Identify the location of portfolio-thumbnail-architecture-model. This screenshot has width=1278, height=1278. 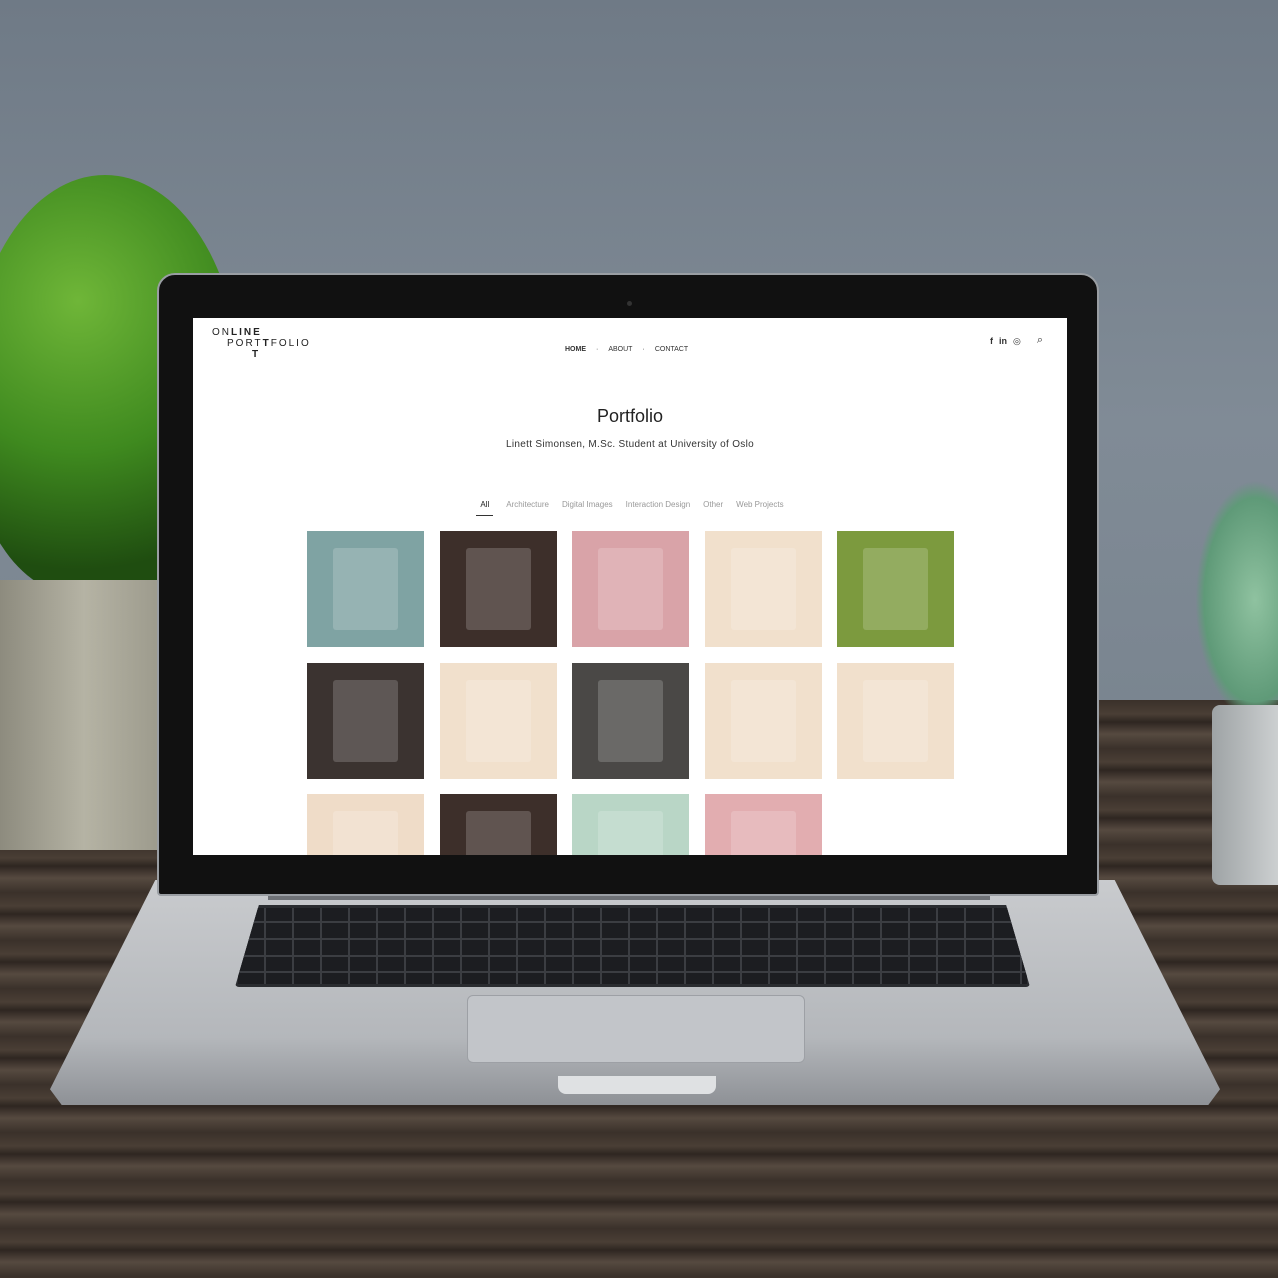
(365, 589).